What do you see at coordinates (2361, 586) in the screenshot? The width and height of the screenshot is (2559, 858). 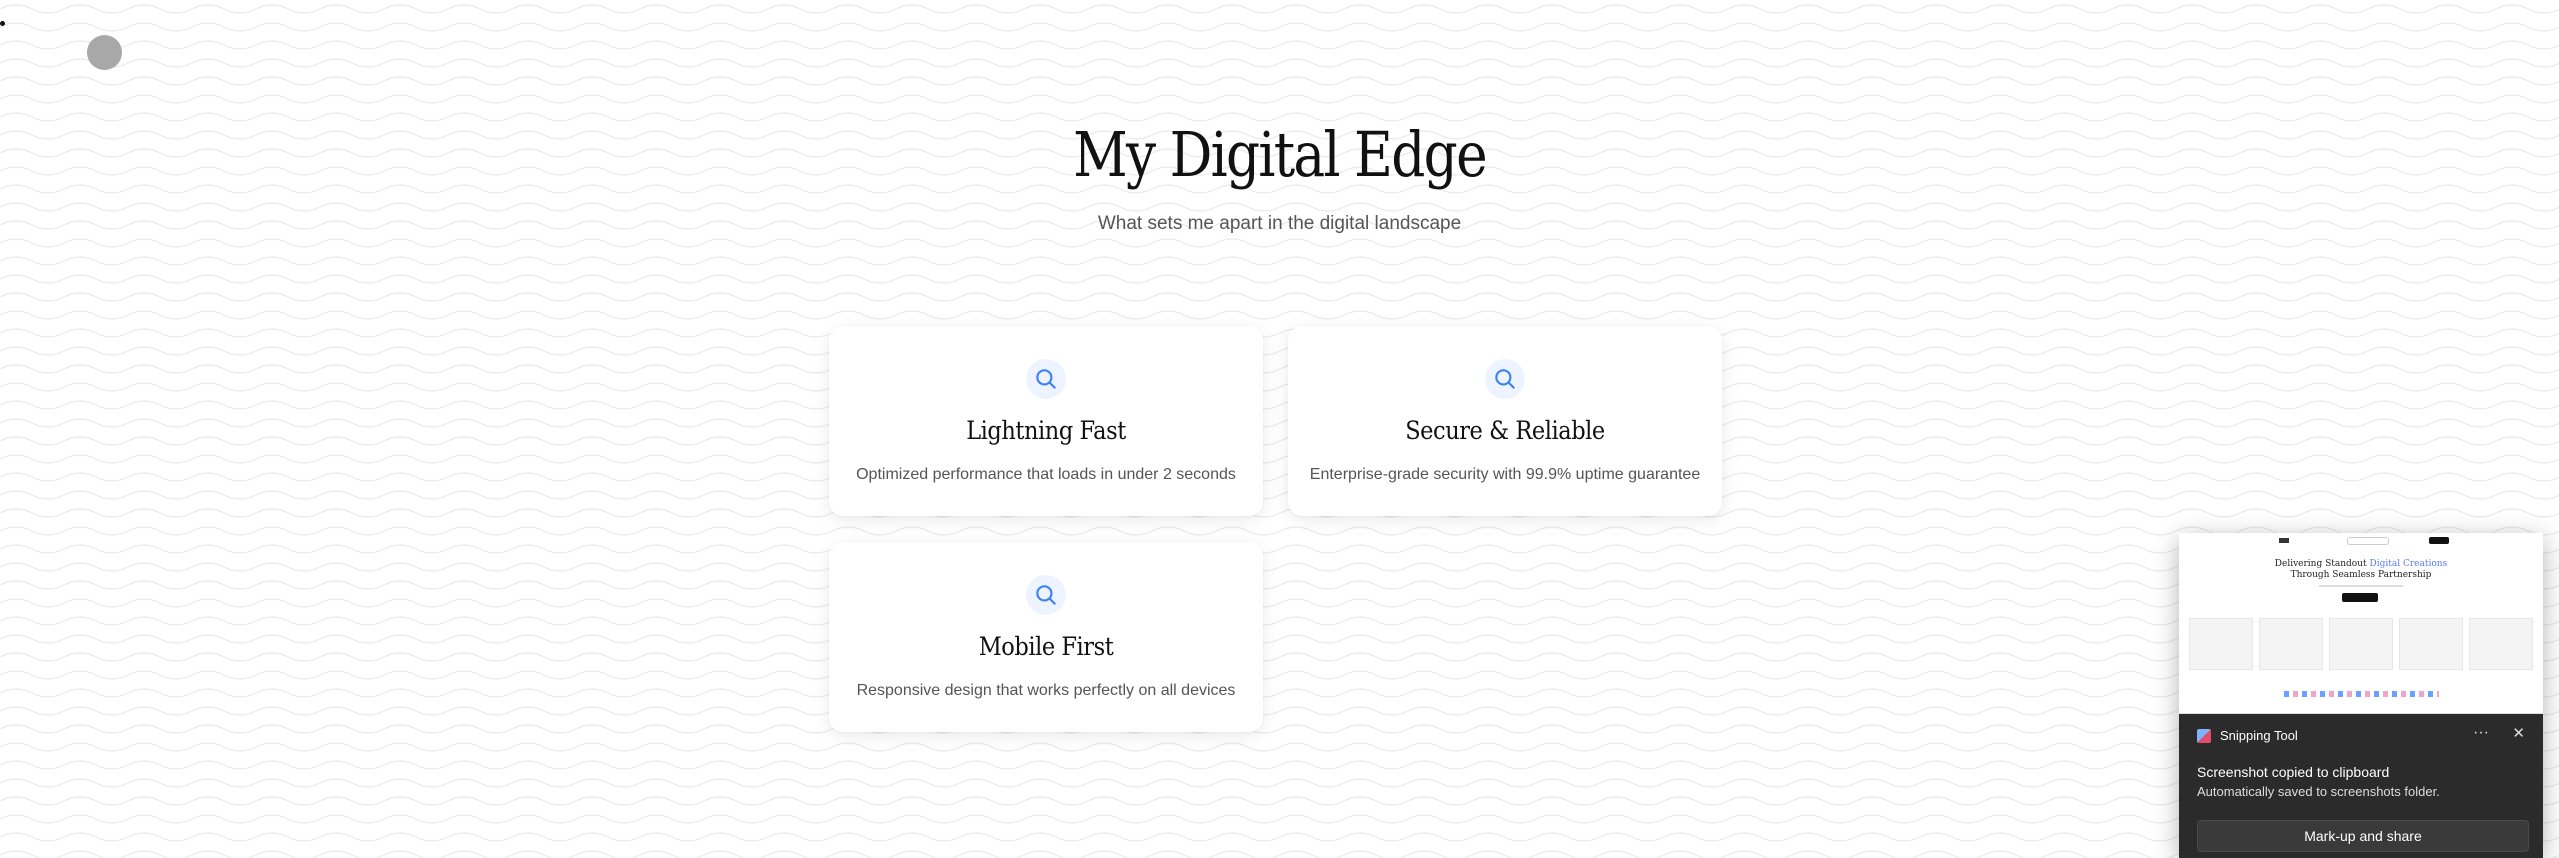 I see `preview-subtitle` at bounding box center [2361, 586].